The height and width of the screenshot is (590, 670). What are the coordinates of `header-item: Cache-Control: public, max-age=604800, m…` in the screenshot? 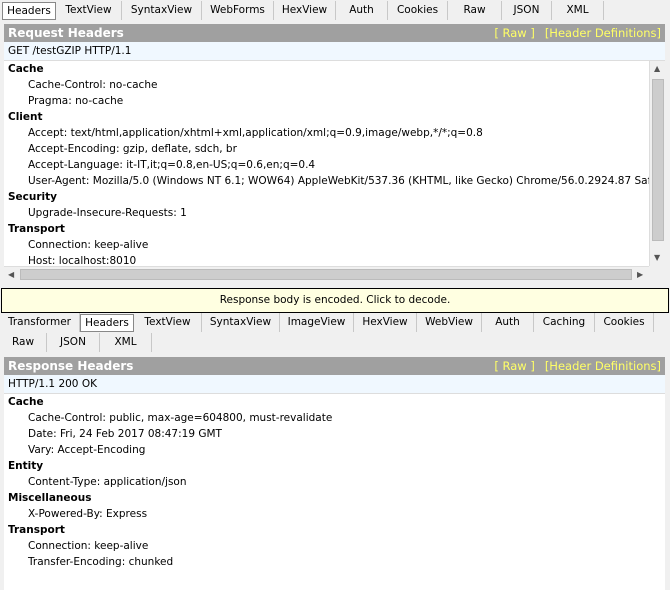 It's located at (334, 418).